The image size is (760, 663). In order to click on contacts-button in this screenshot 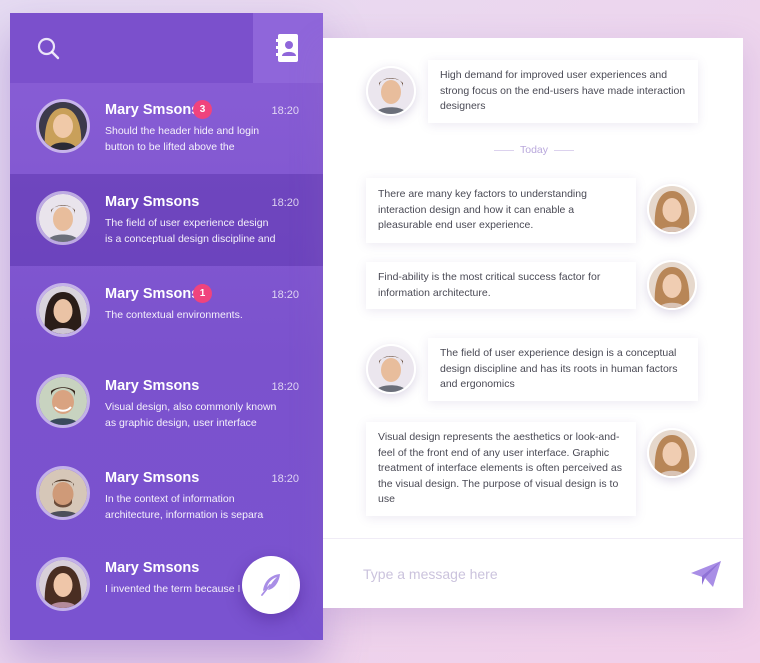, I will do `click(288, 48)`.